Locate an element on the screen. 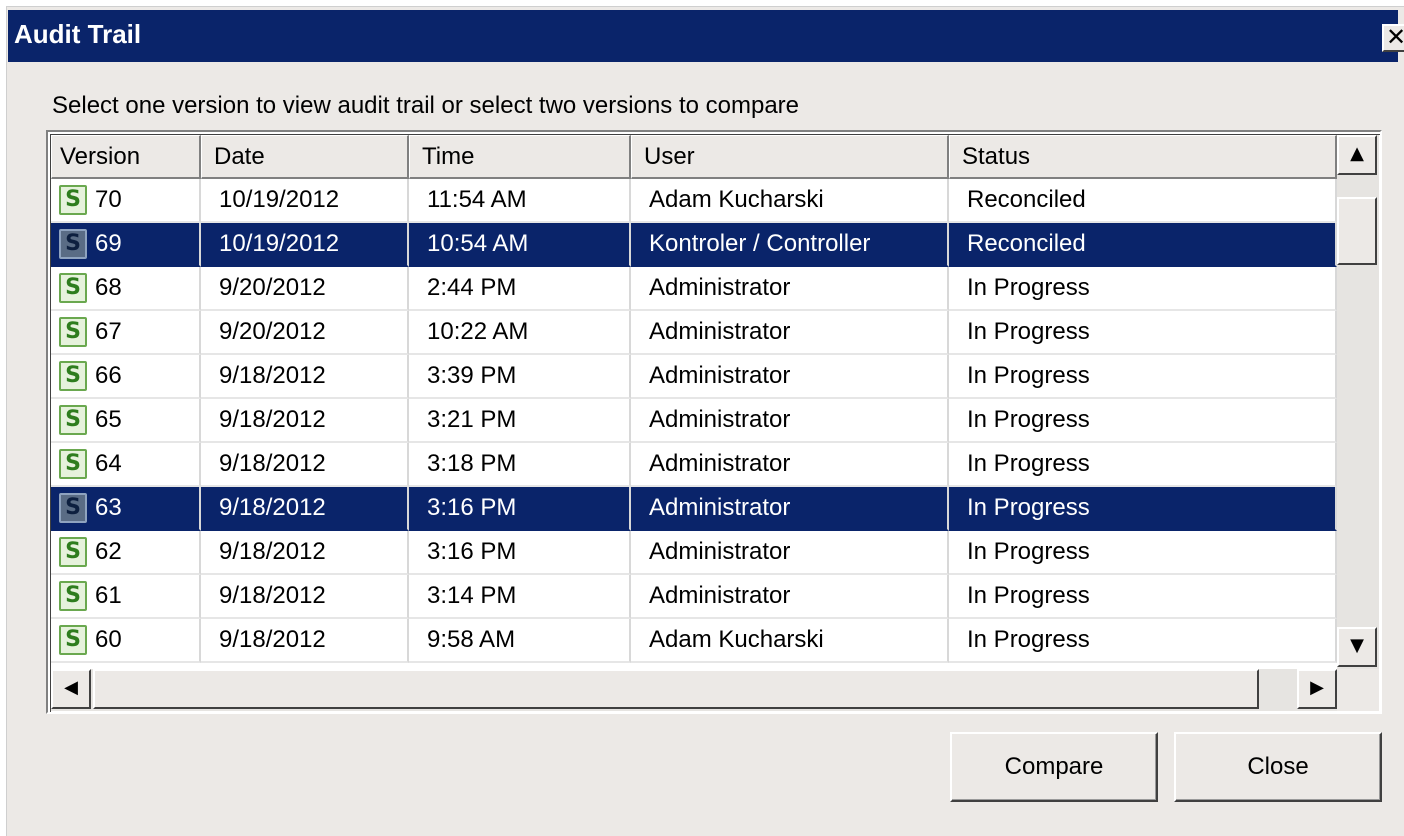  time-cell: 3:18 PM is located at coordinates (520, 465).